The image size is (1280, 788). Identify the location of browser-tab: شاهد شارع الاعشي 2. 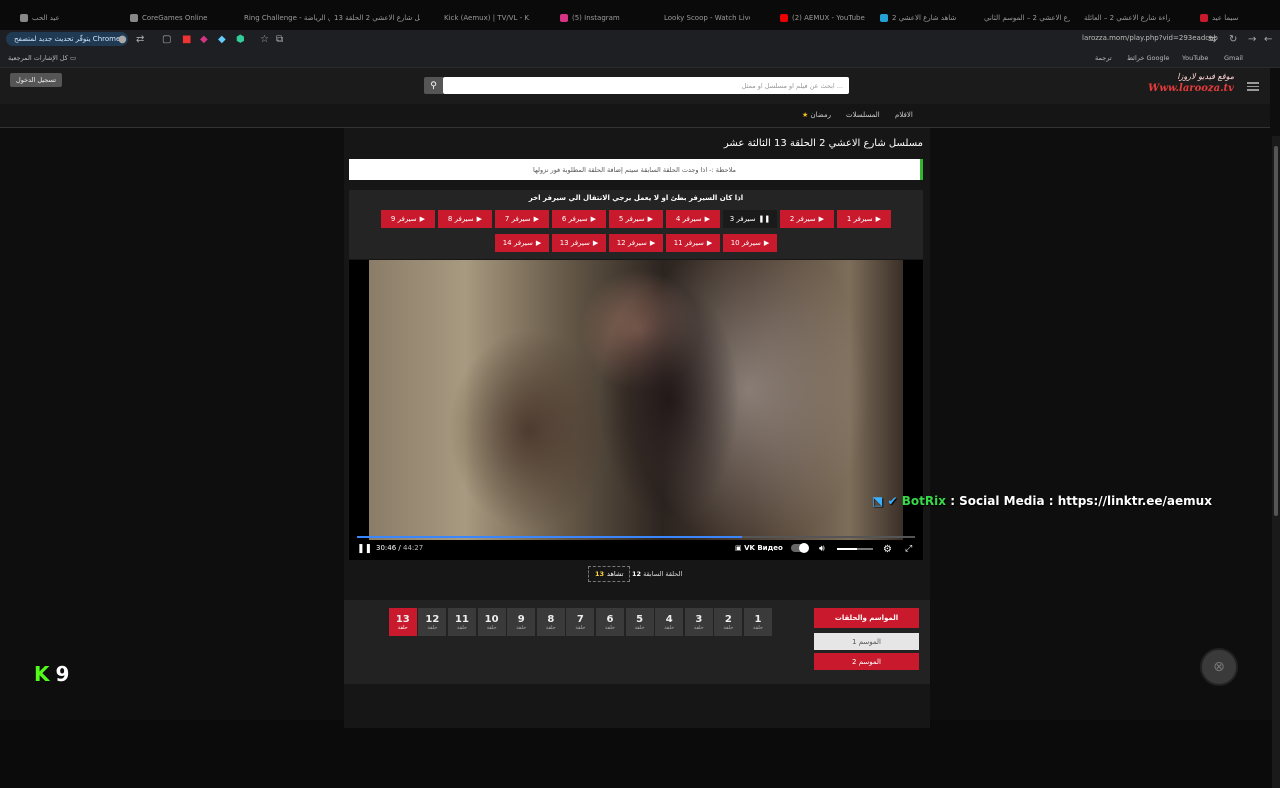
(925, 18).